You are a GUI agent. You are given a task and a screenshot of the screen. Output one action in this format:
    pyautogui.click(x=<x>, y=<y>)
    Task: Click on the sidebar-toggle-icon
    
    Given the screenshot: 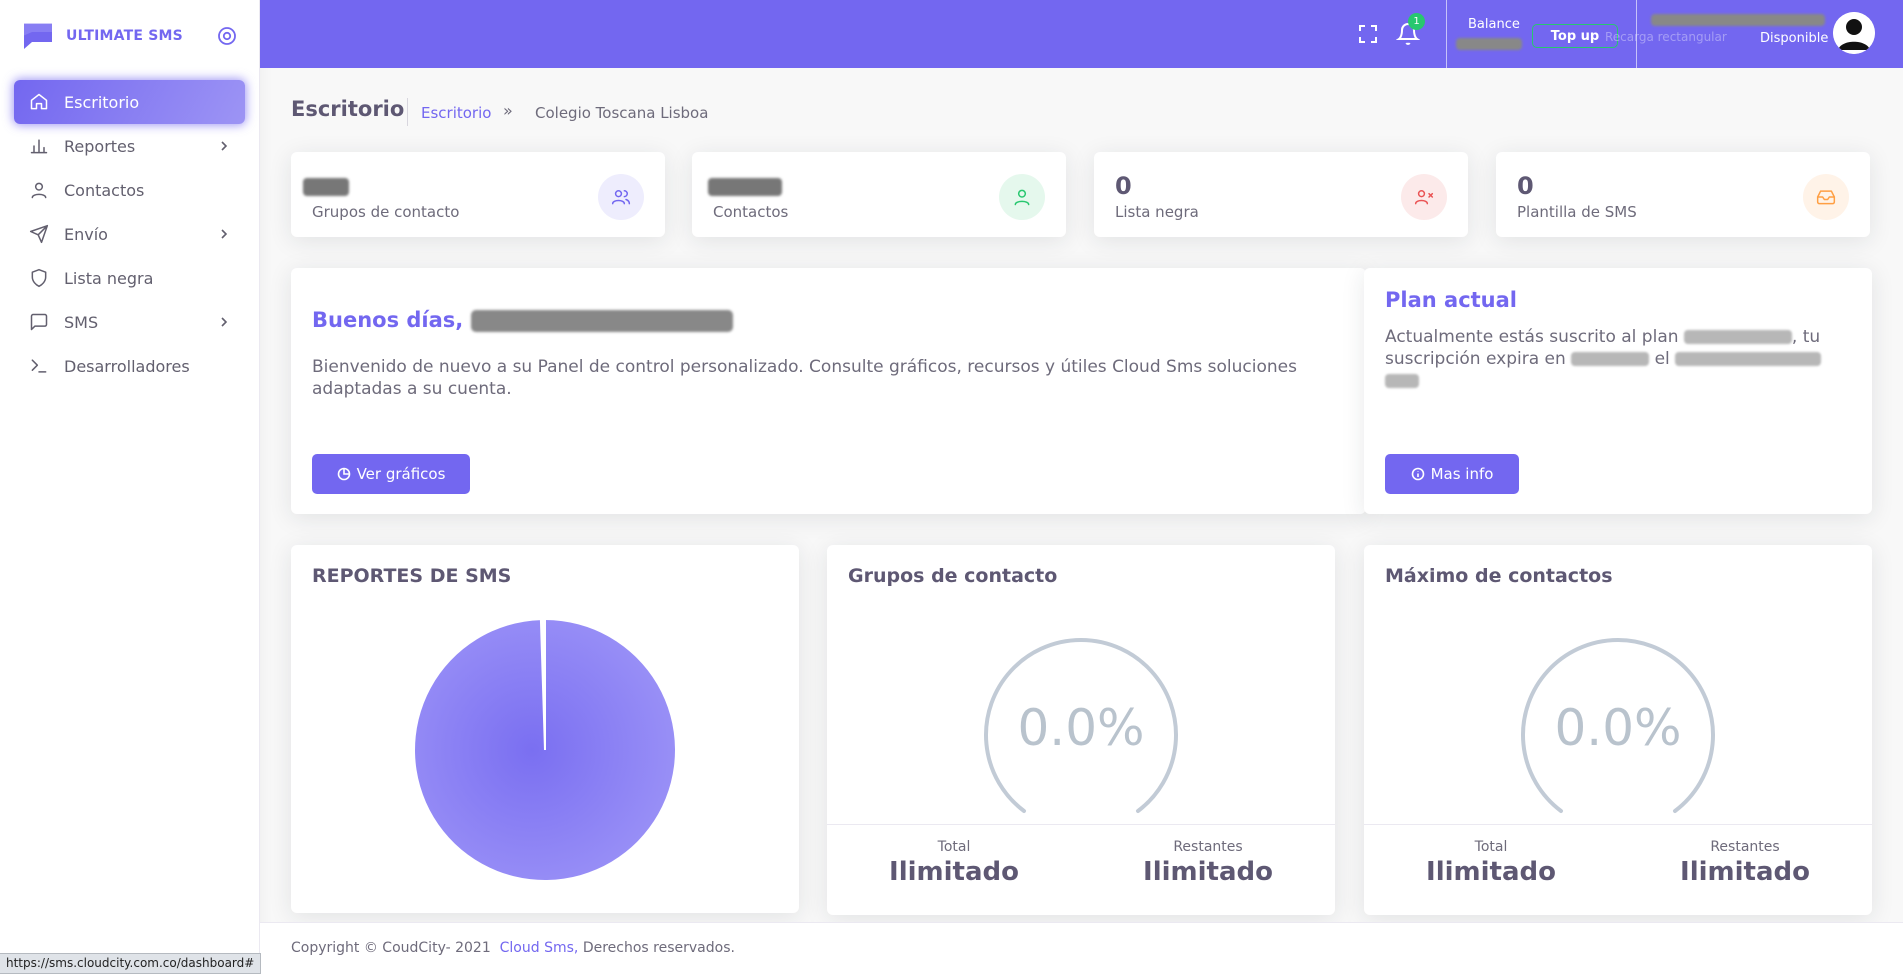 What is the action you would take?
    pyautogui.click(x=227, y=36)
    